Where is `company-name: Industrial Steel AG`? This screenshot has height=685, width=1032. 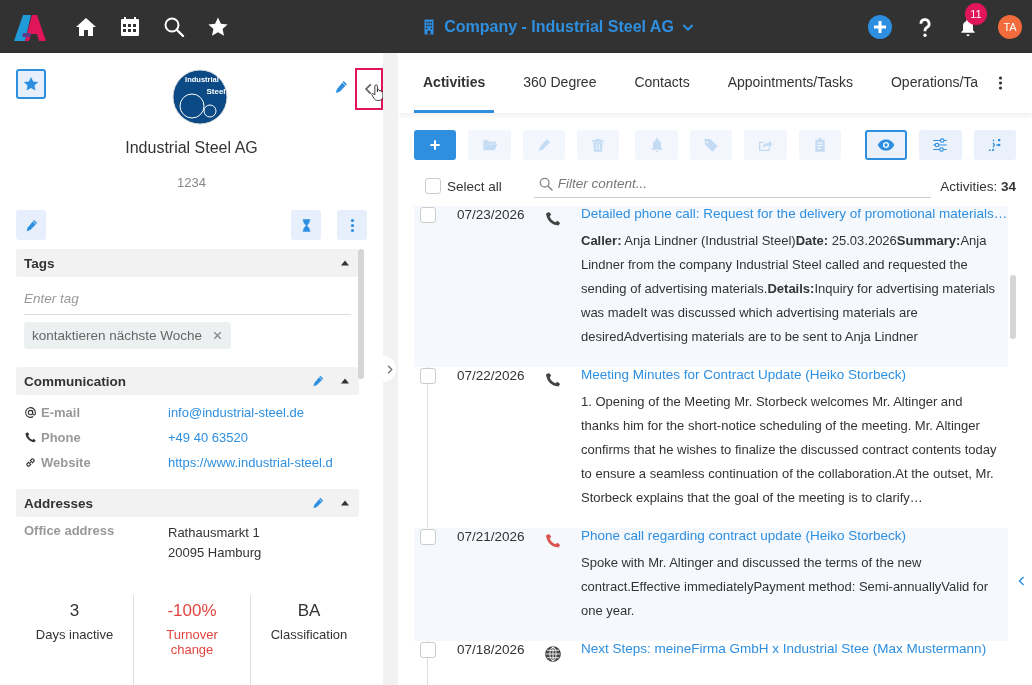 company-name: Industrial Steel AG is located at coordinates (191, 148).